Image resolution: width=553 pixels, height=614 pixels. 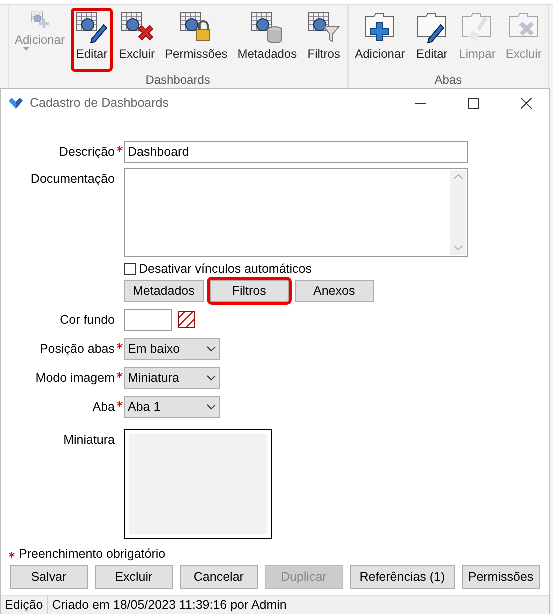 I want to click on status-mode: Edição, so click(x=24, y=605).